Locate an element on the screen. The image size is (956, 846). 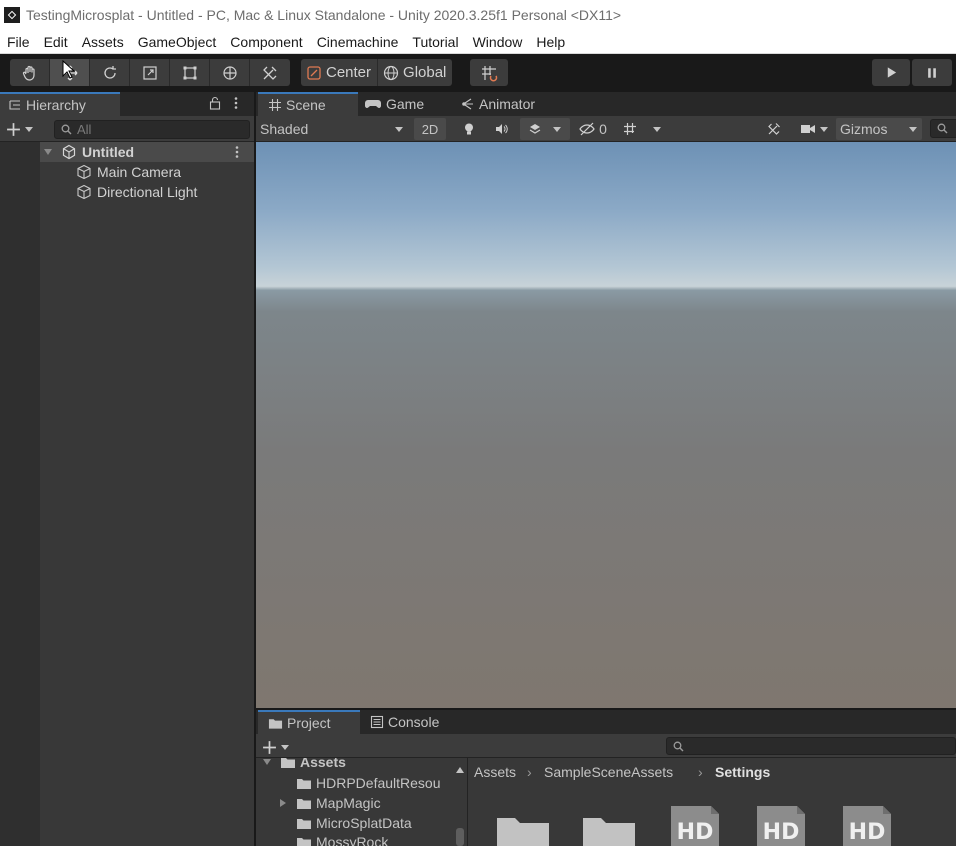
tree-item: MapMagic is located at coordinates (329, 803).